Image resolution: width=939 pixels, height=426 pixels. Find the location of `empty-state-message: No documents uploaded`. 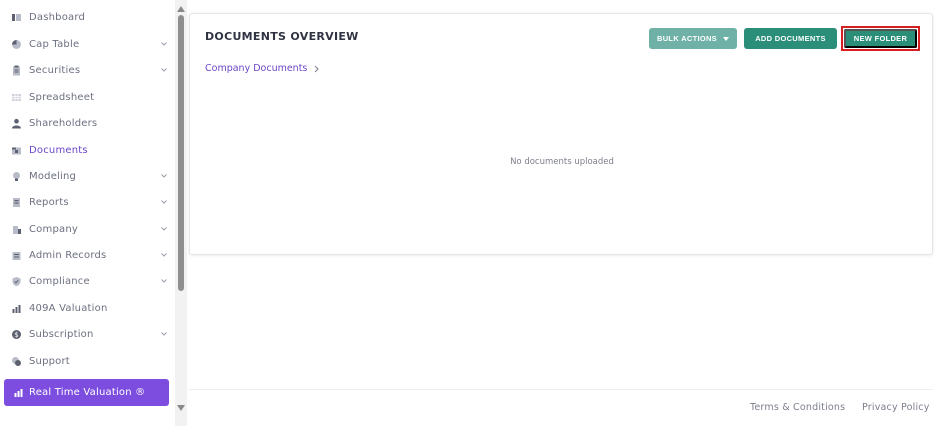

empty-state-message: No documents uploaded is located at coordinates (562, 162).